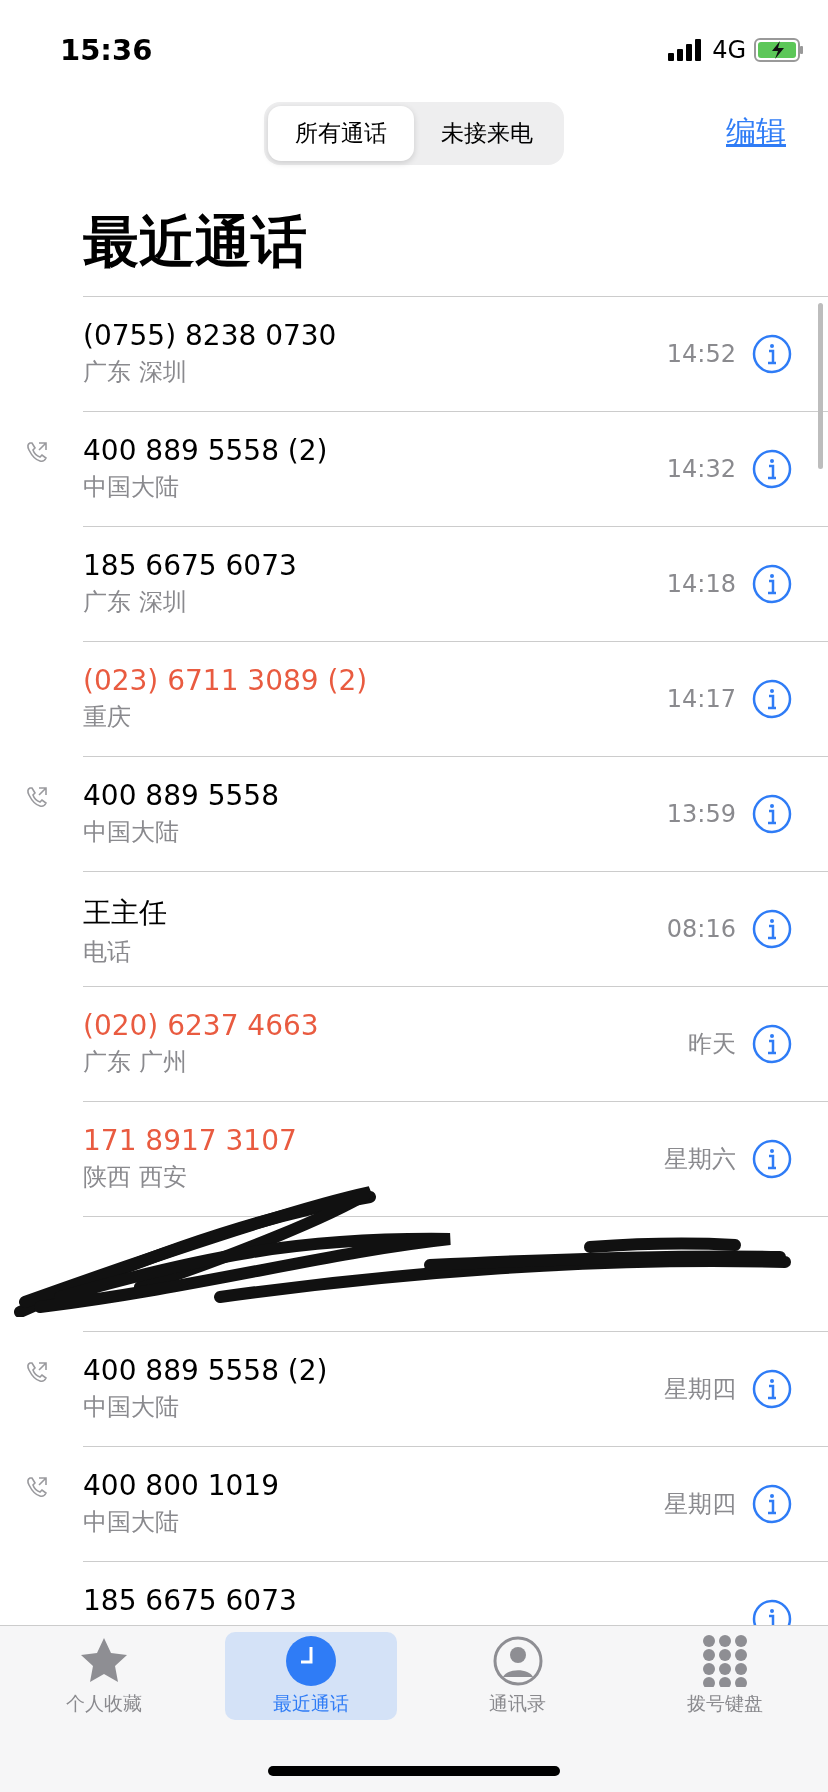 Image resolution: width=828 pixels, height=1792 pixels. What do you see at coordinates (779, 50) in the screenshot?
I see `battery-icon` at bounding box center [779, 50].